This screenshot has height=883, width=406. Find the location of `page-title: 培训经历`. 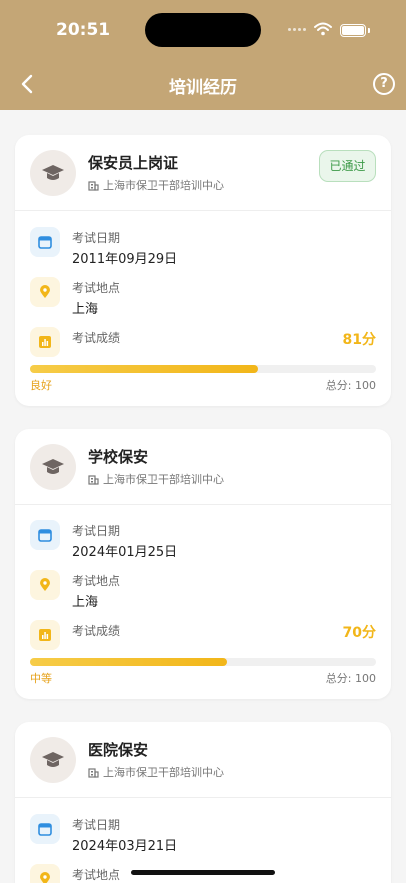

page-title: 培训经历 is located at coordinates (203, 88).